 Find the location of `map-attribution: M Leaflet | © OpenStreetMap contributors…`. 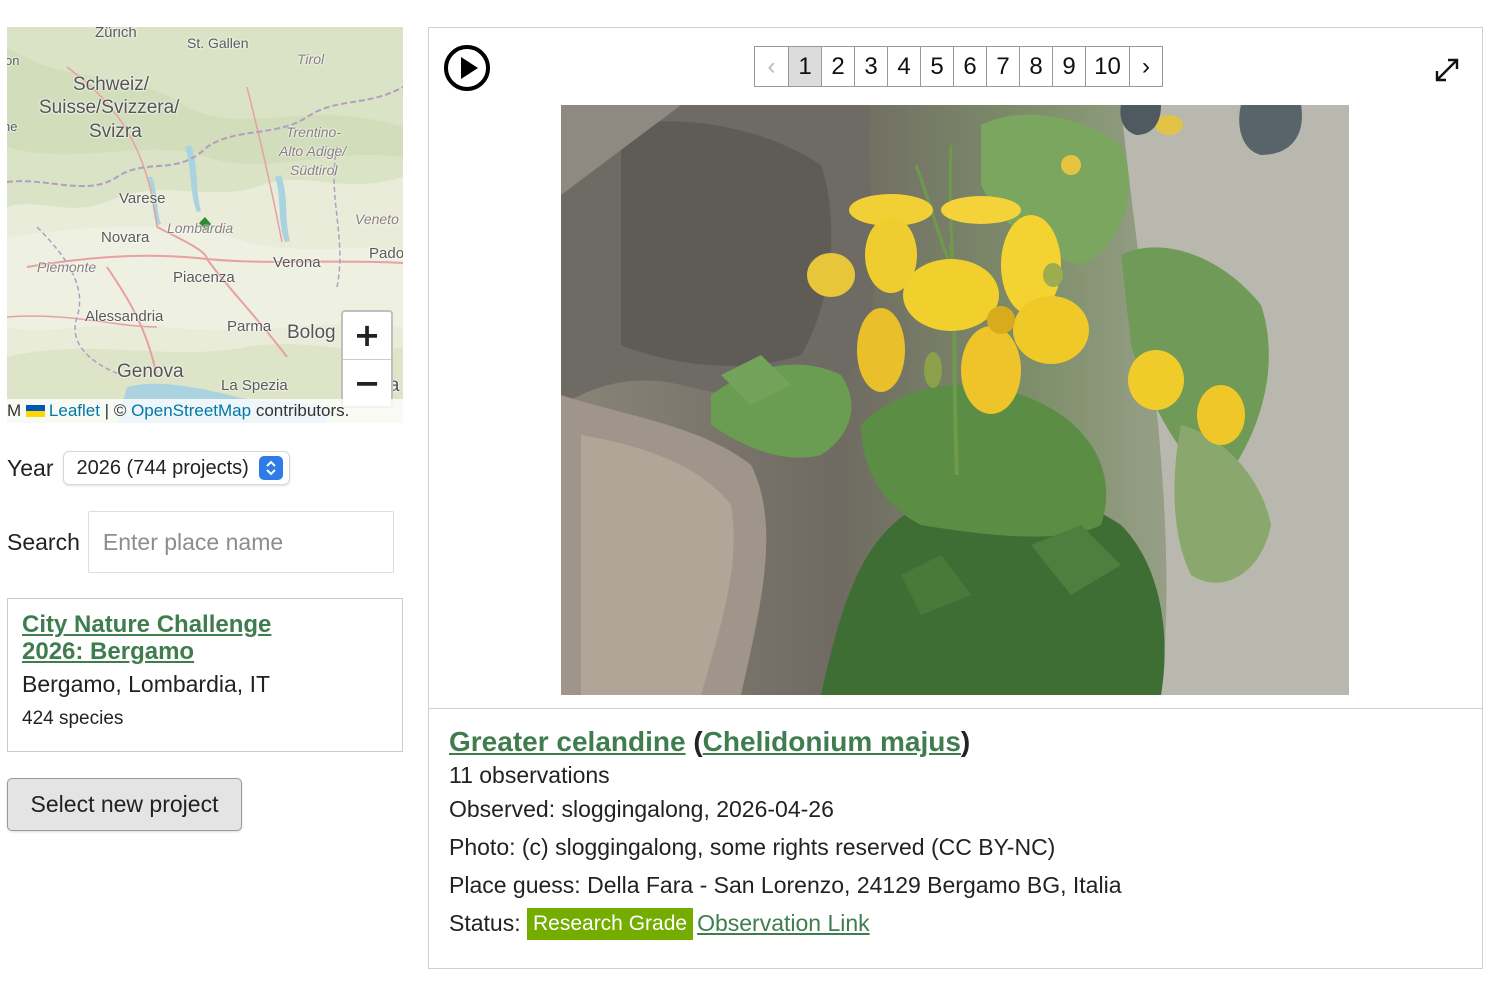

map-attribution: M Leaflet | © OpenStreetMap contributors… is located at coordinates (205, 411).